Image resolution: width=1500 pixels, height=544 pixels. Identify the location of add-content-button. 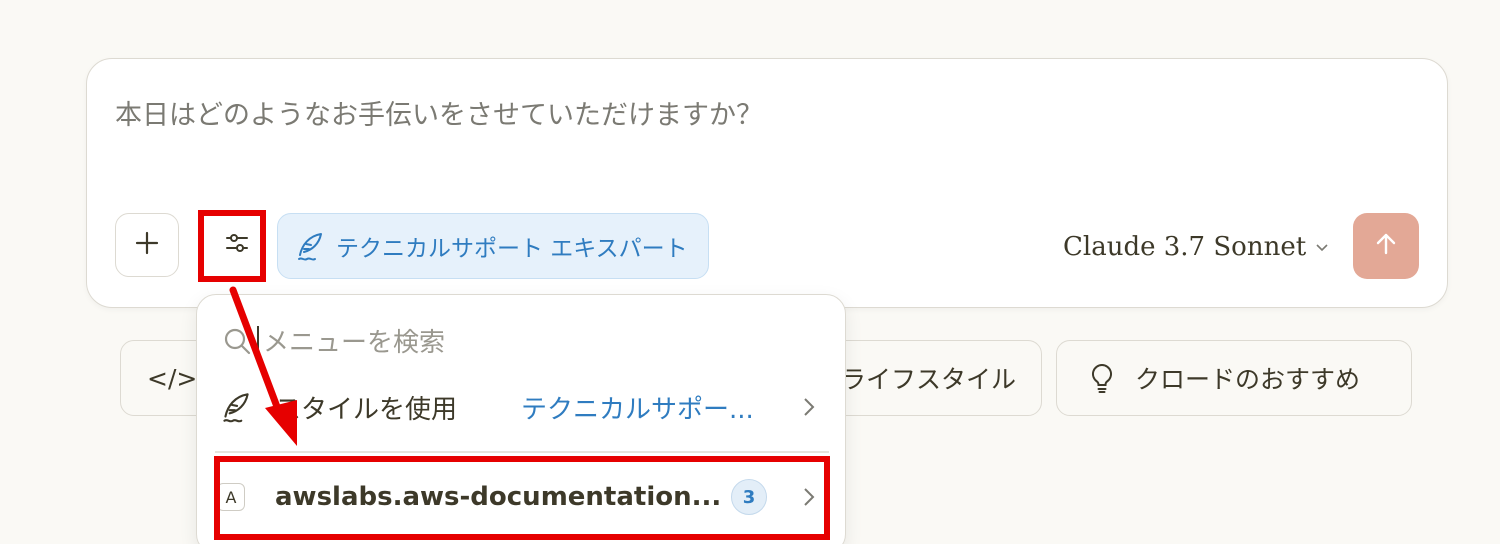
(147, 245).